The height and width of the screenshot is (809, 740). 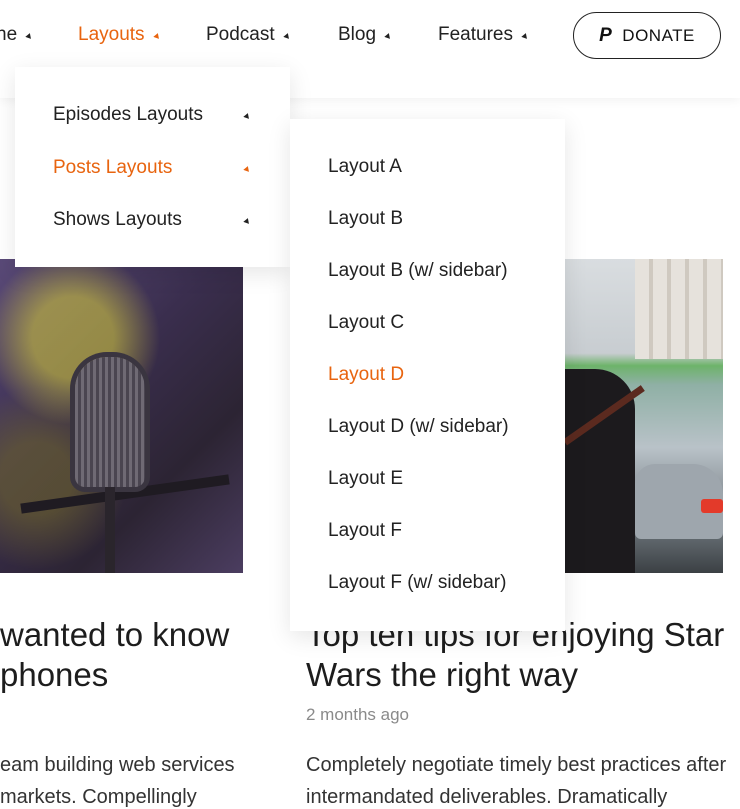 I want to click on post-title: Wars the right way, so click(x=442, y=674).